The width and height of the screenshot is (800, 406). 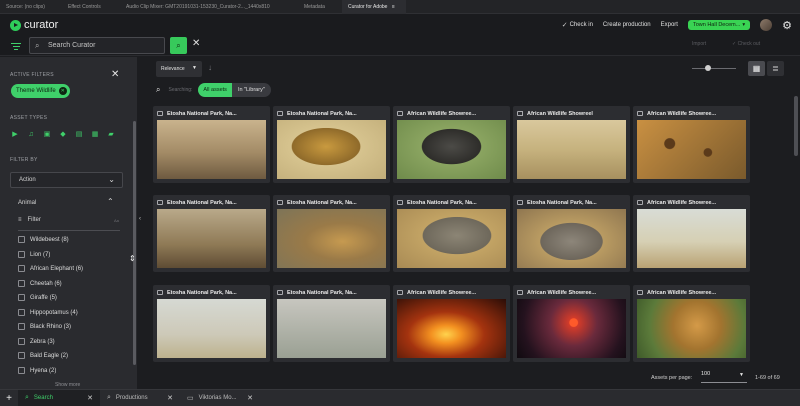 I want to click on clear-search-icon: ✕, so click(x=196, y=43).